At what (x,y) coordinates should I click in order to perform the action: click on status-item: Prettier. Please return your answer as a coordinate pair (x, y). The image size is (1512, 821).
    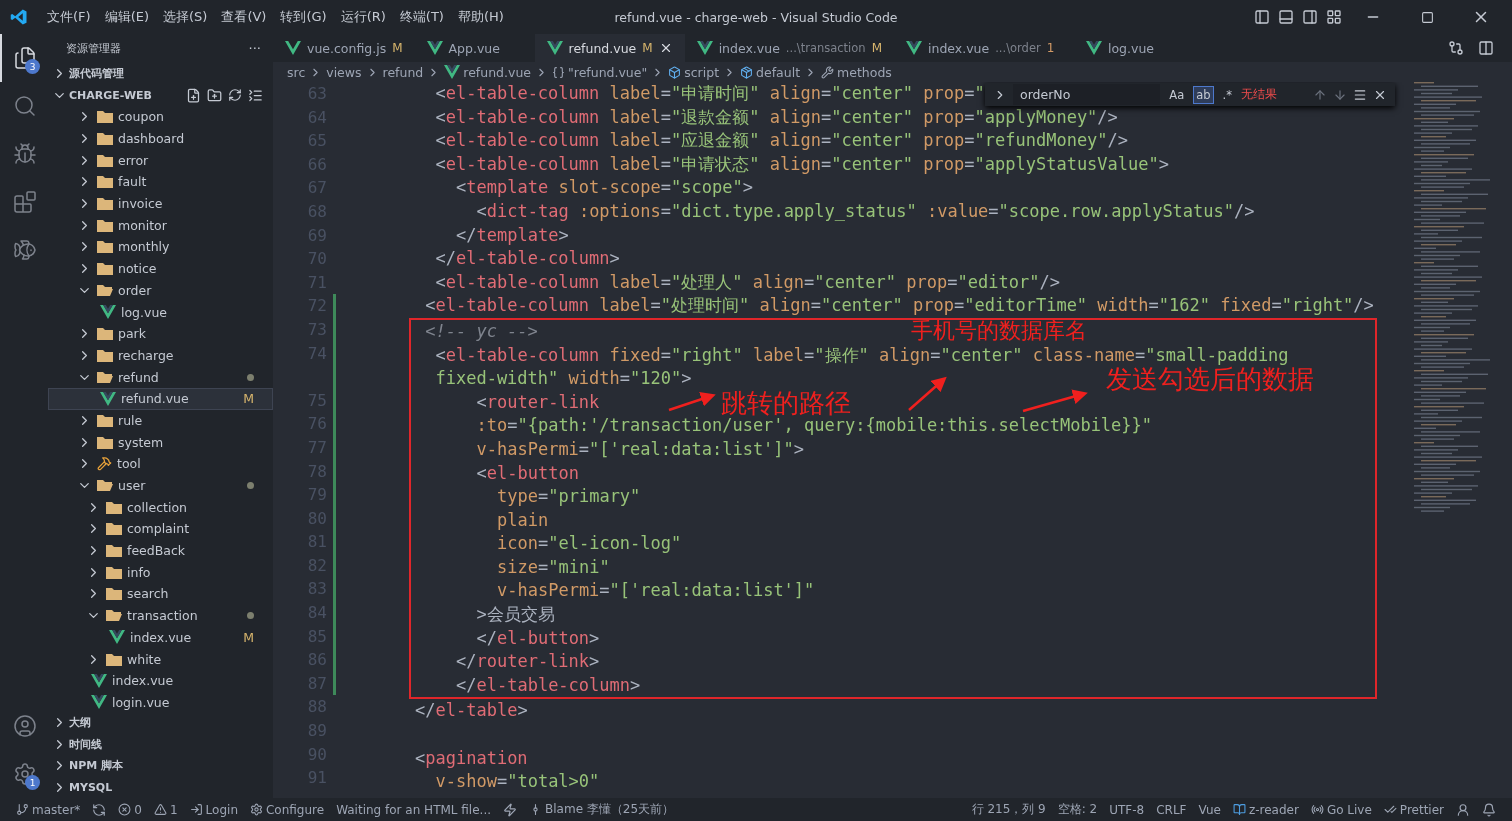
    Looking at the image, I should click on (1413, 809).